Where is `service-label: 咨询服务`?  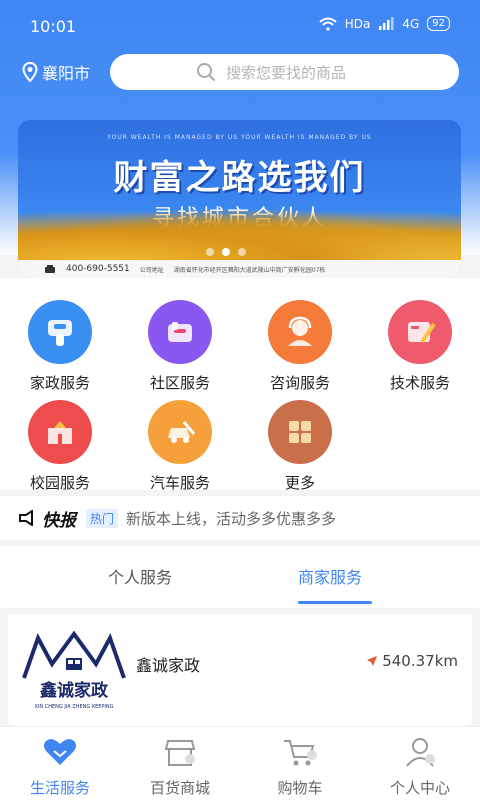 service-label: 咨询服务 is located at coordinates (299, 383).